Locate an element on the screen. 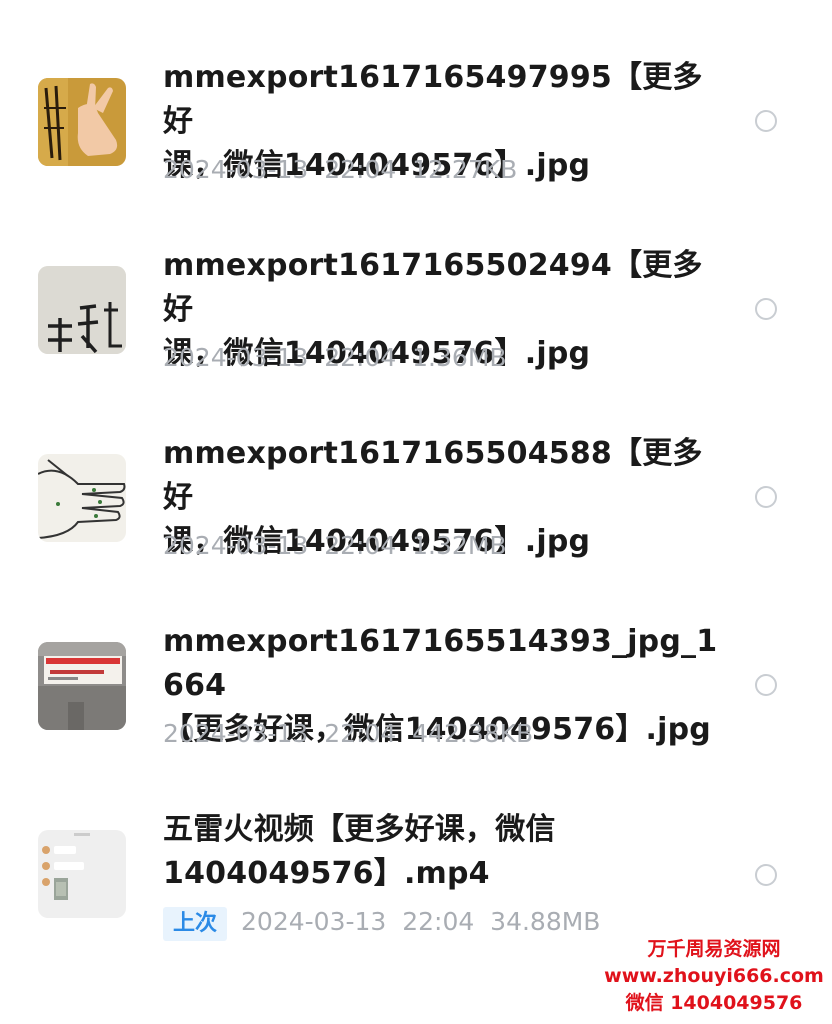 Image resolution: width=832 pixels, height=1024 pixels. watermark-title: 万千周易资源网 is located at coordinates (714, 949).